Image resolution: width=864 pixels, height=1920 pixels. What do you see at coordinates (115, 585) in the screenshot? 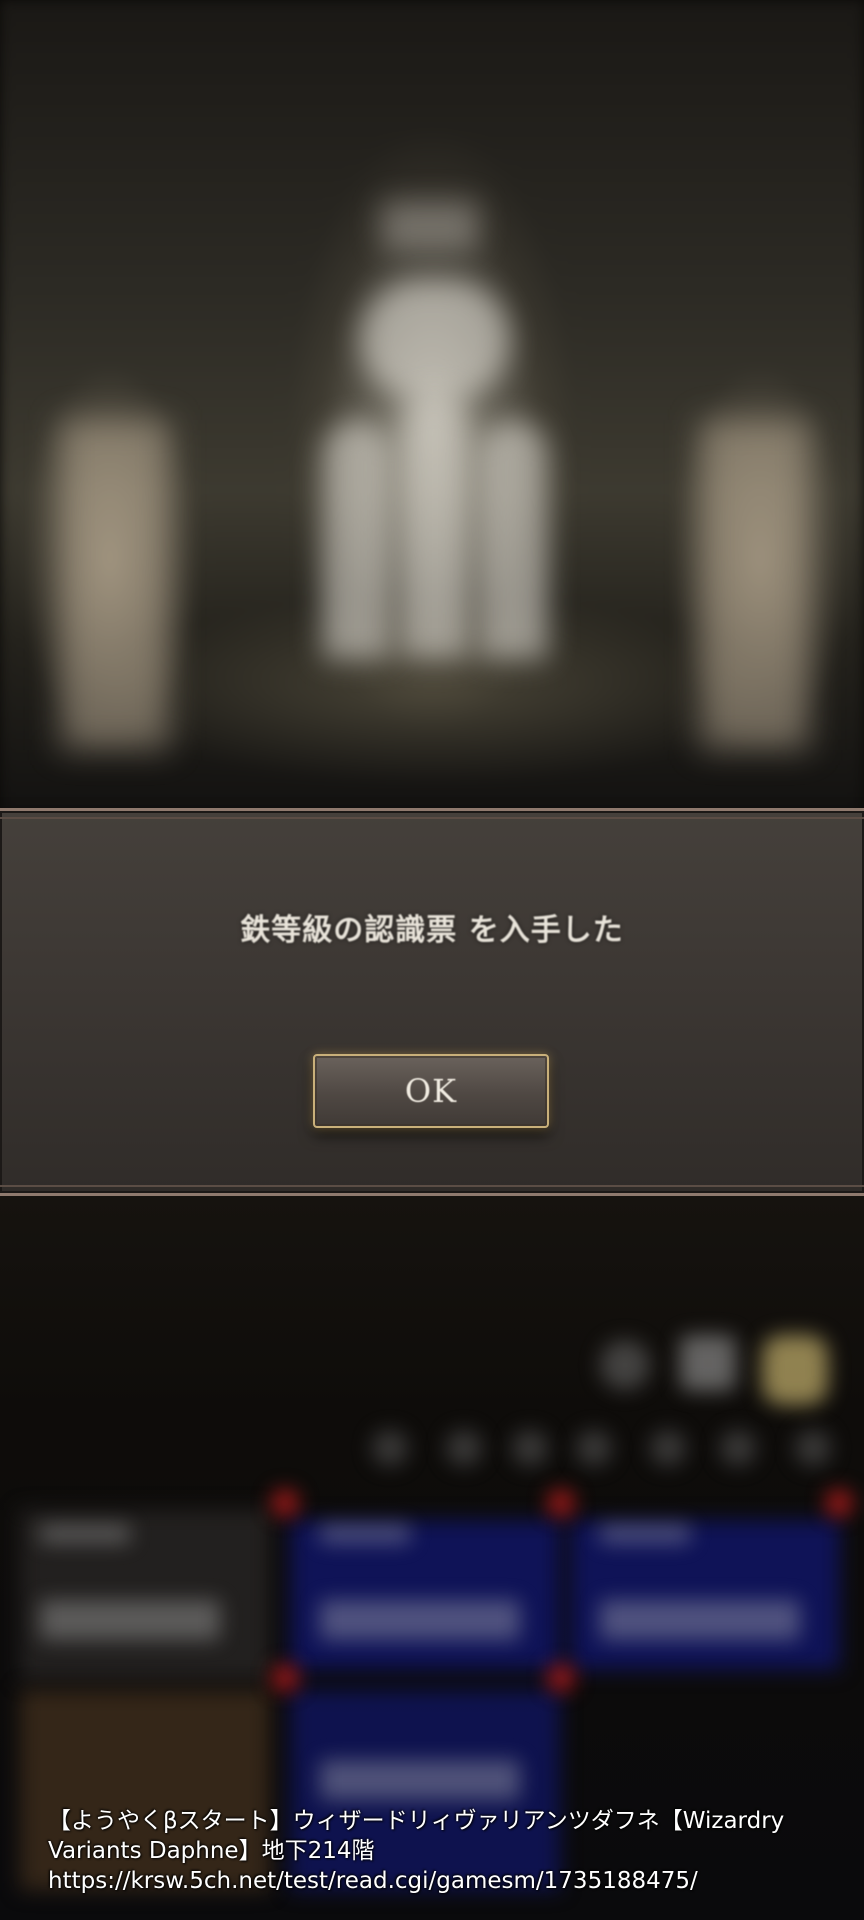
I see `blurred-pillar-left` at bounding box center [115, 585].